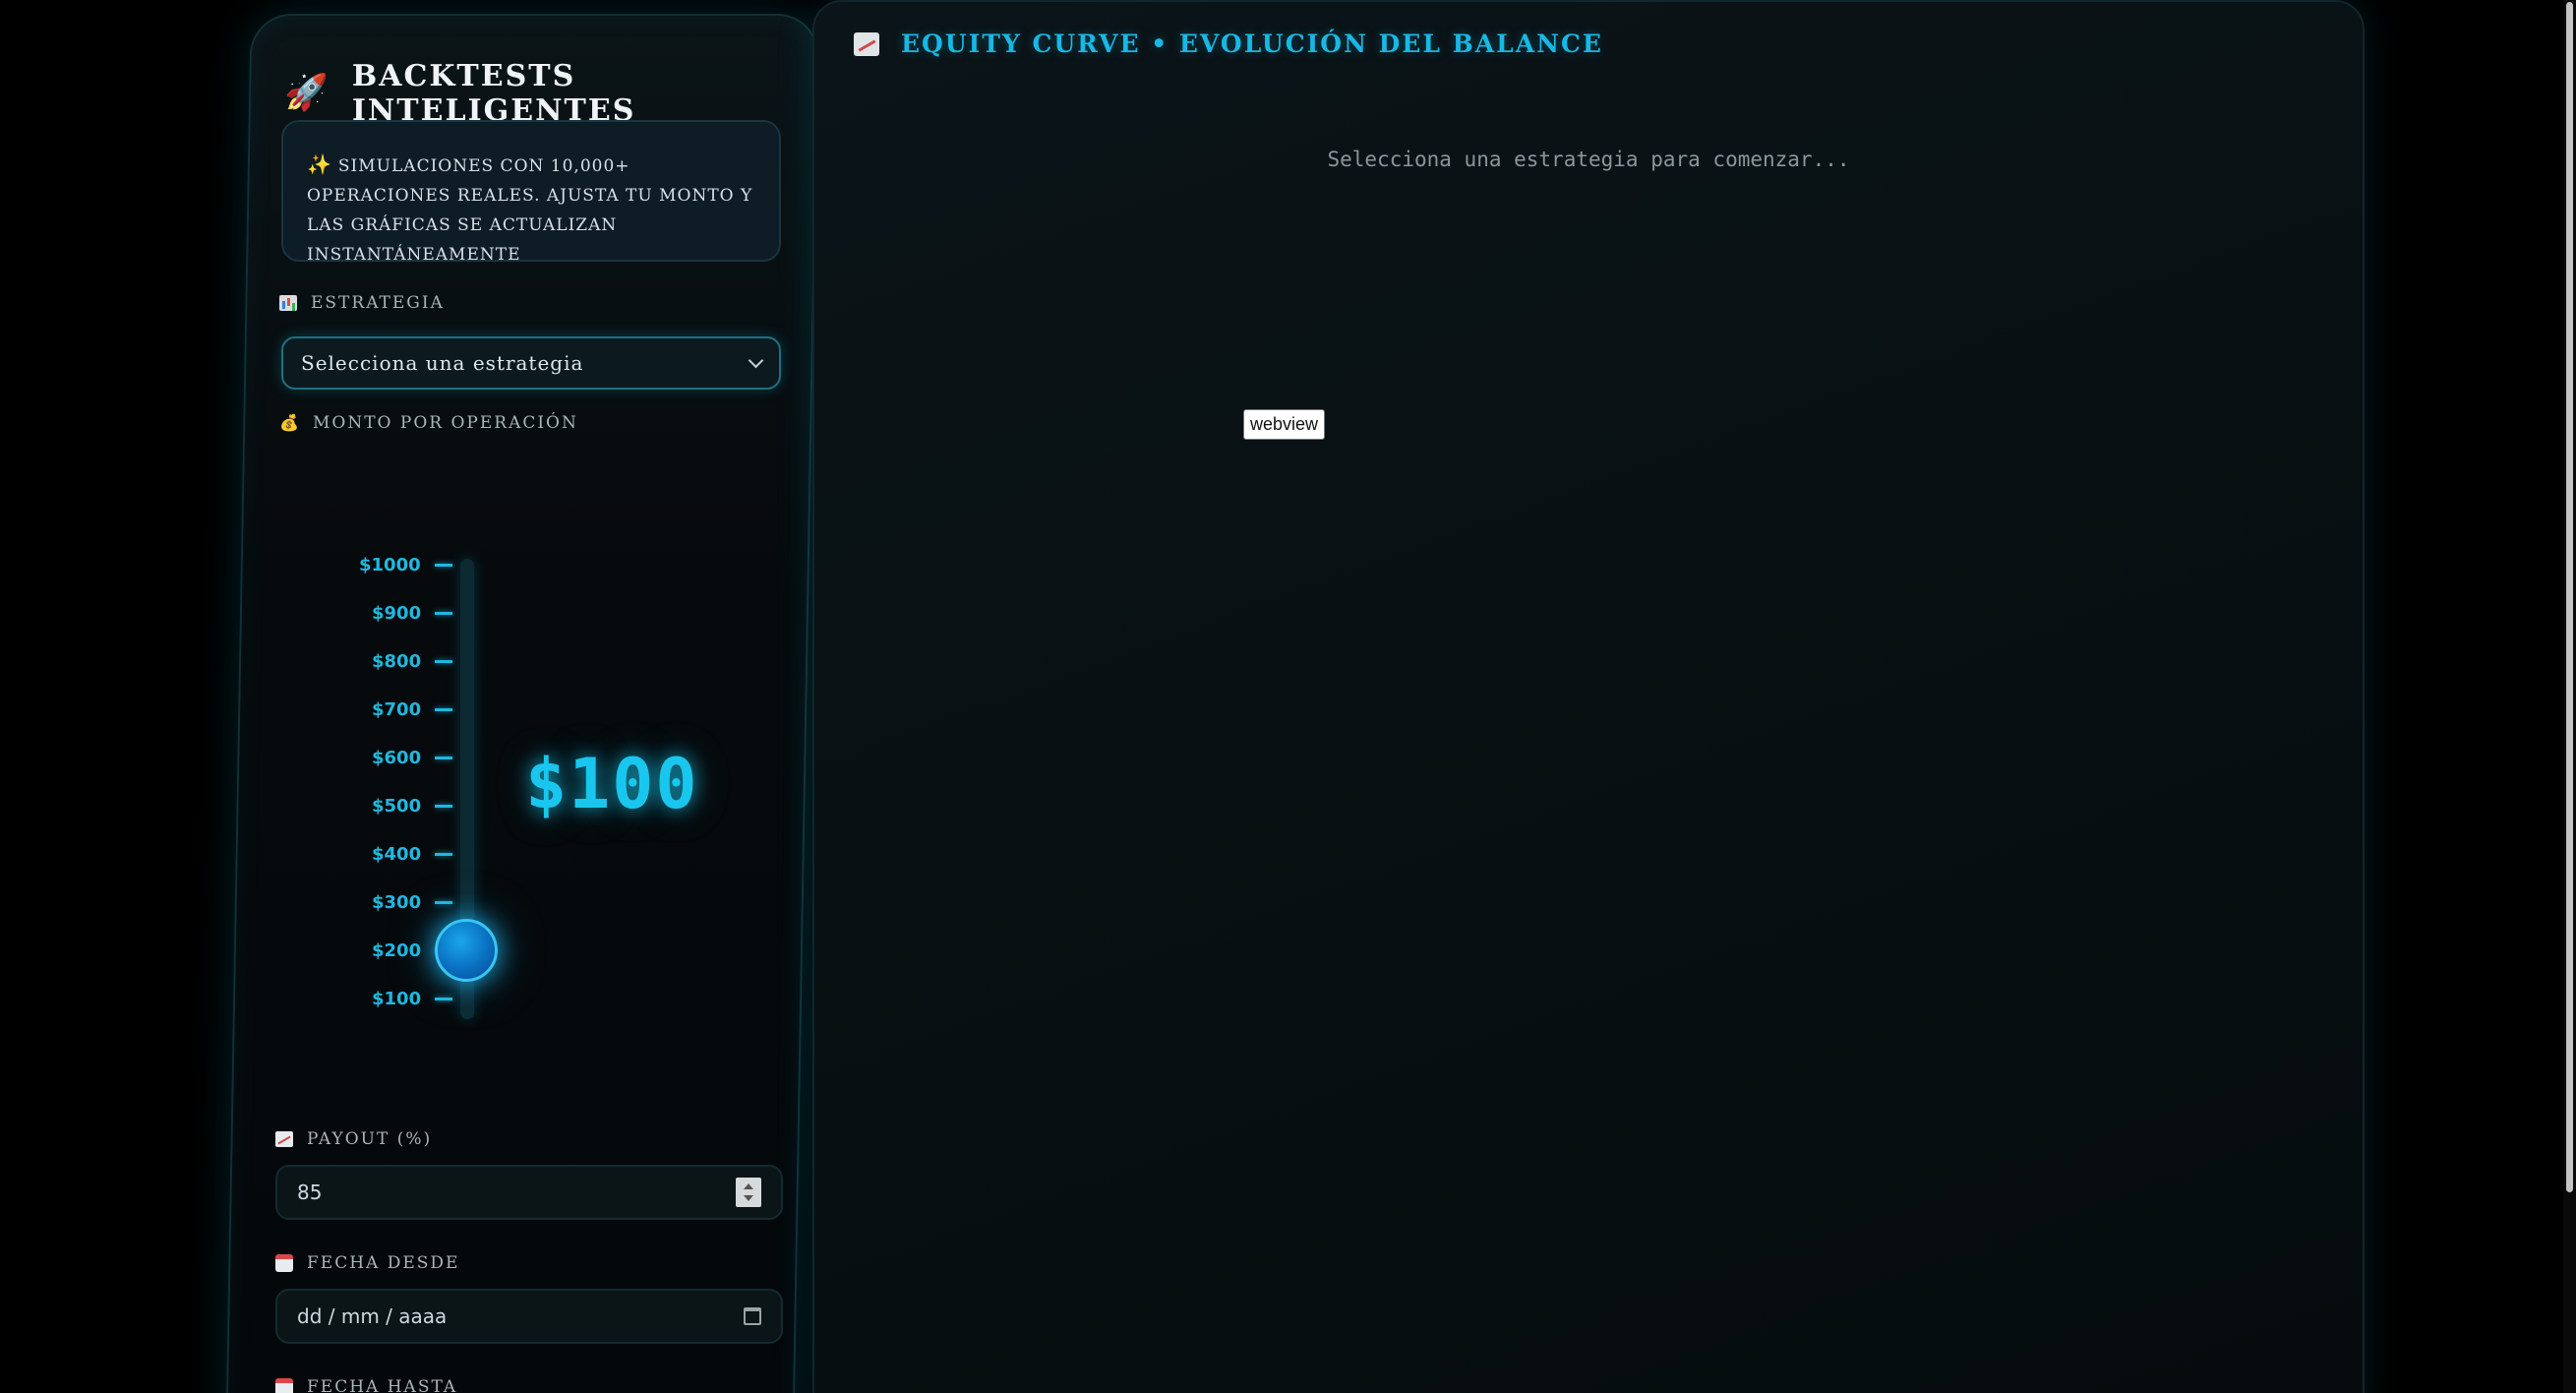 The image size is (2576, 1393). I want to click on bar-chart-icon, so click(288, 303).